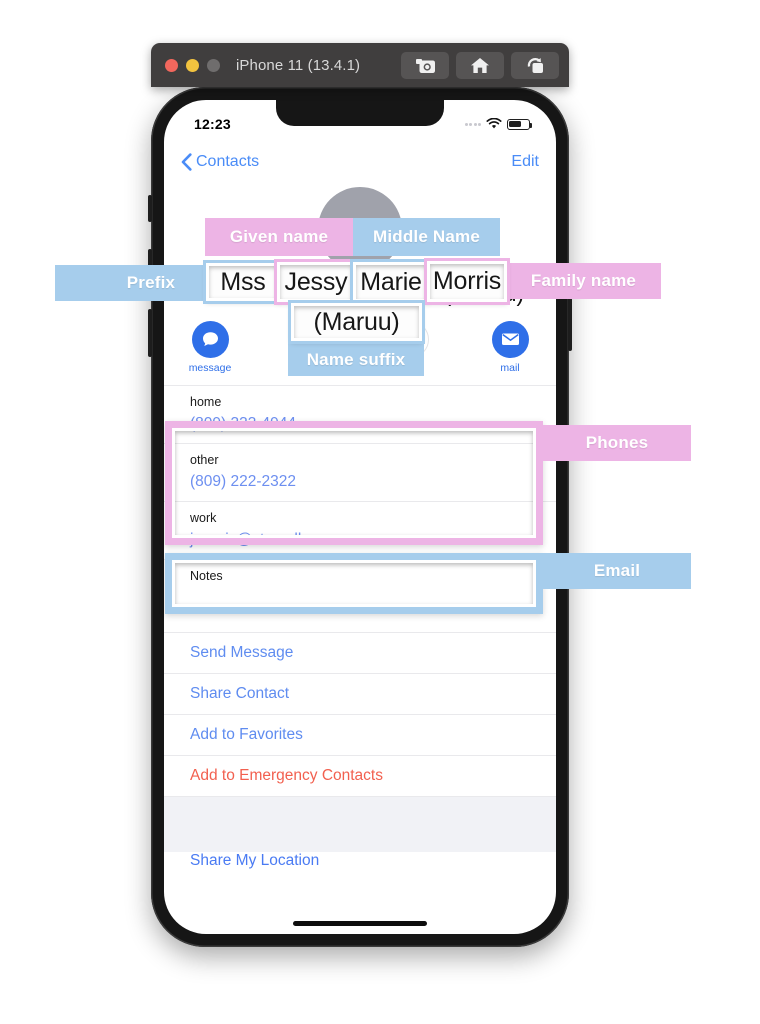  Describe the element at coordinates (360, 863) in the screenshot. I see `share-my-location-row: Share My Location` at that location.